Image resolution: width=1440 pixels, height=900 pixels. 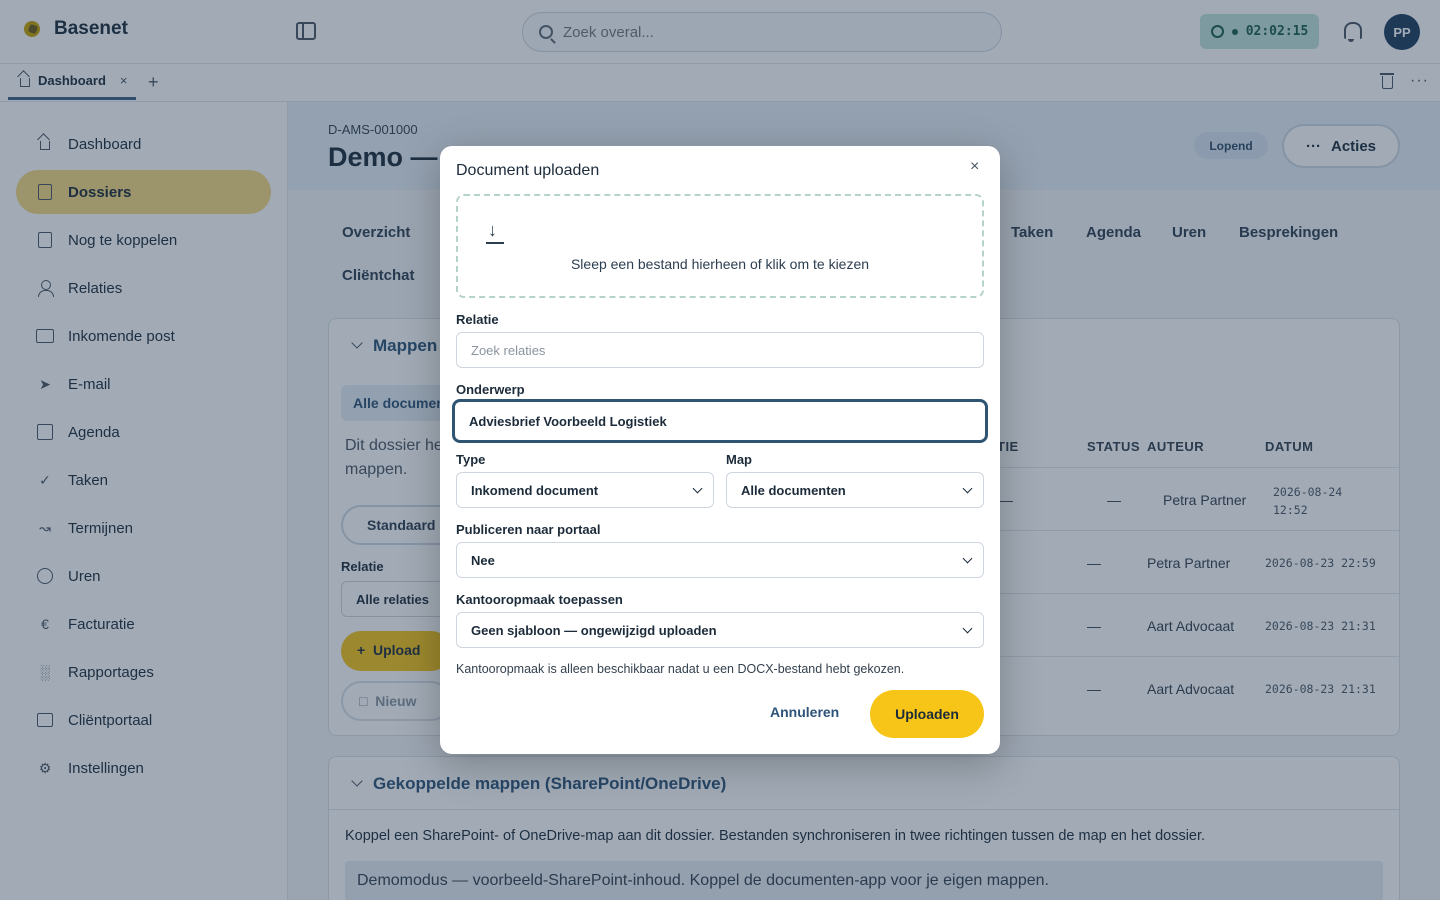 What do you see at coordinates (720, 560) in the screenshot?
I see `portaal-select: Nee` at bounding box center [720, 560].